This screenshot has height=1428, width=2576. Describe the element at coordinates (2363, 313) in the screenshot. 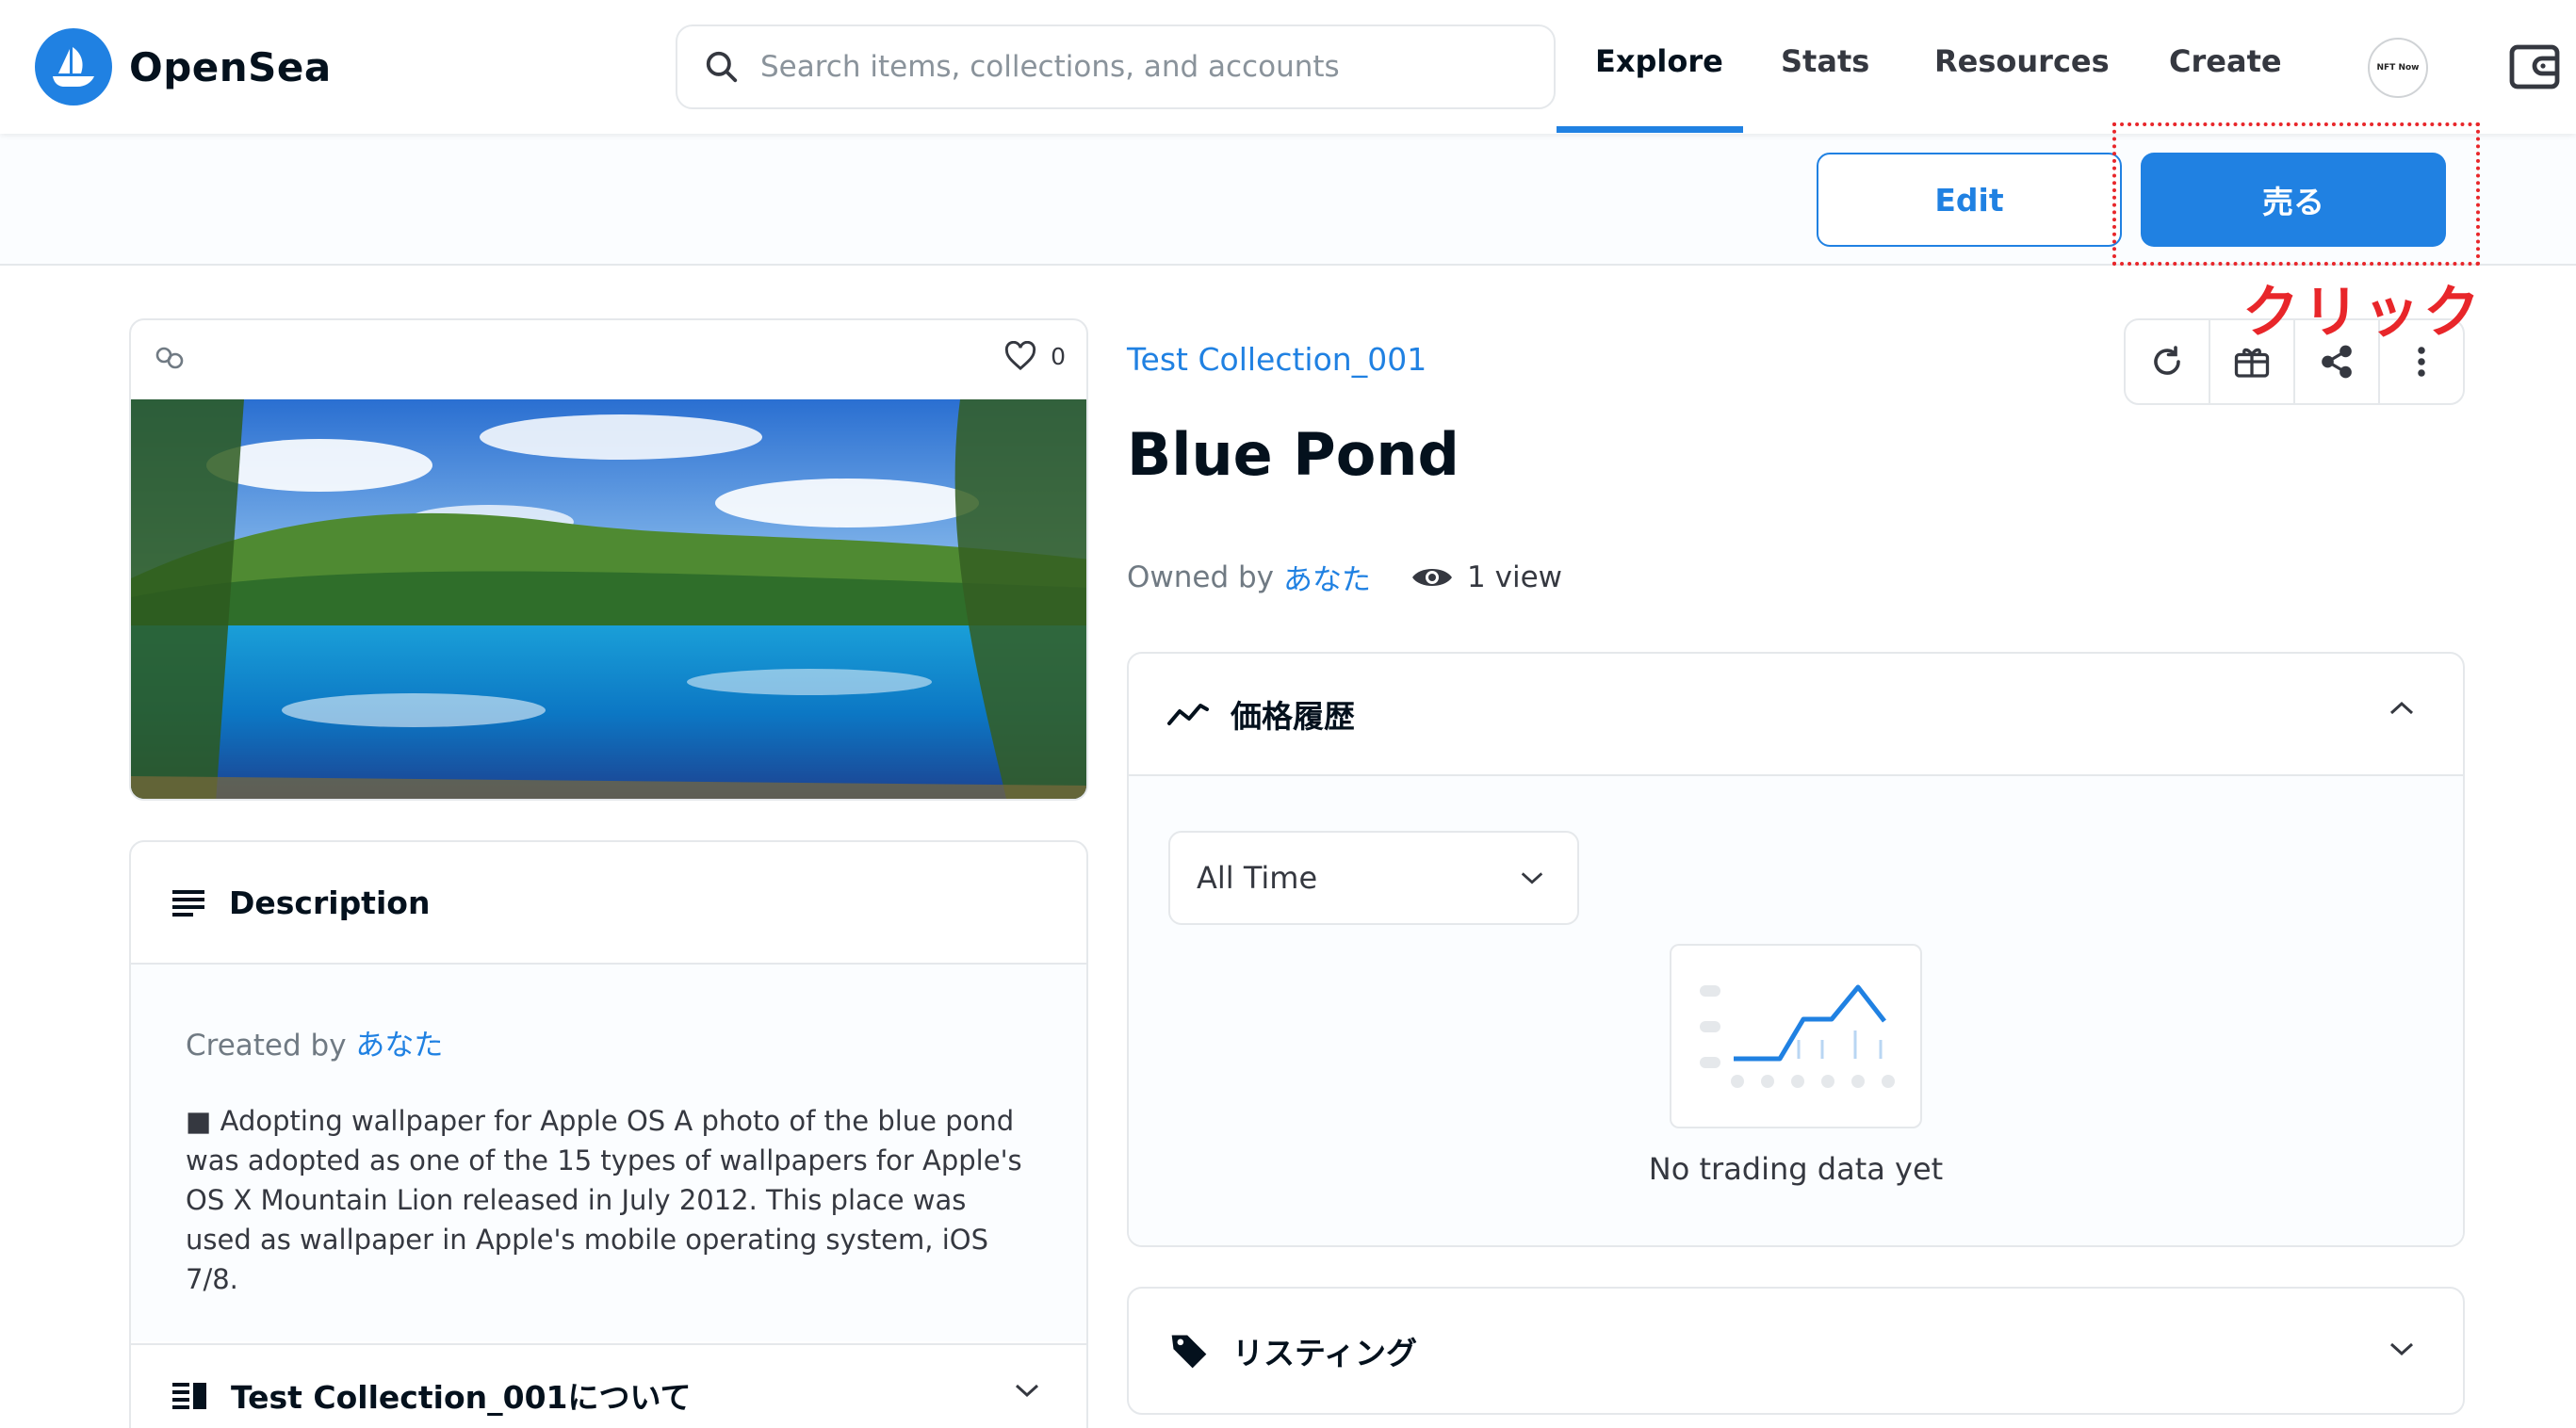

I see `click-annotation: クリック` at that location.